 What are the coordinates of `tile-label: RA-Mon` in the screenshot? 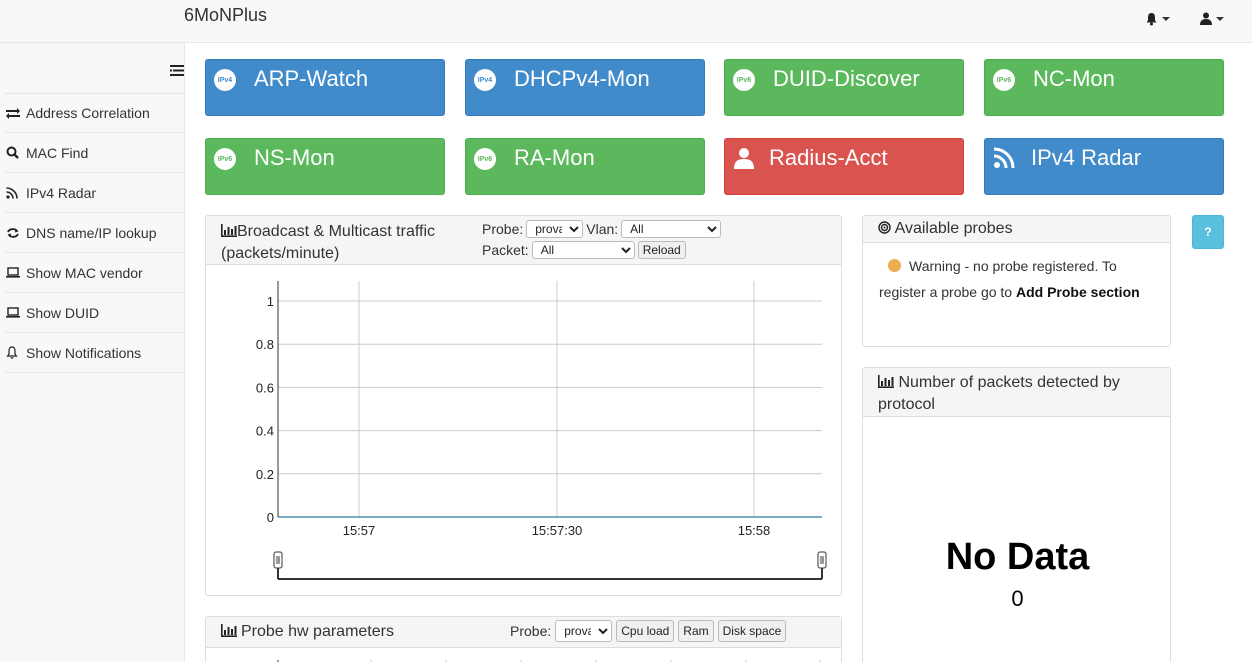 It's located at (554, 157).